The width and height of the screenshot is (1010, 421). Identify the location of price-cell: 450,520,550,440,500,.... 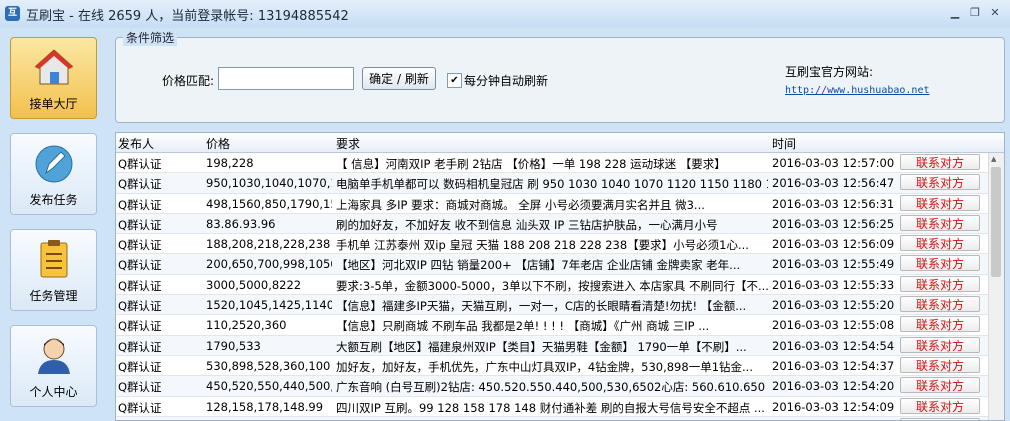
(269, 386).